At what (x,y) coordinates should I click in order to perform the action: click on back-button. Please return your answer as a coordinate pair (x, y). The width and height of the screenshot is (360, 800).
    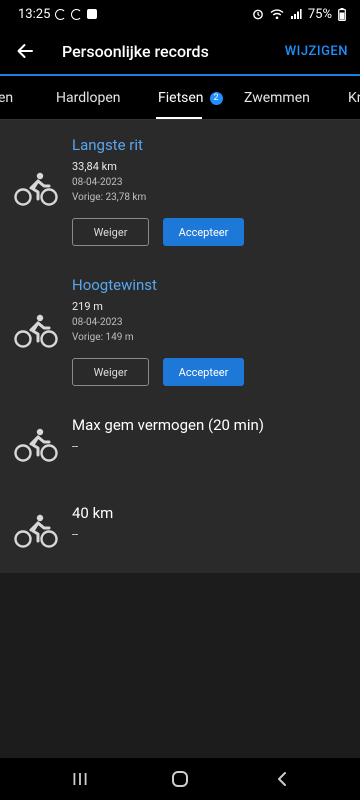
    Looking at the image, I should click on (25, 51).